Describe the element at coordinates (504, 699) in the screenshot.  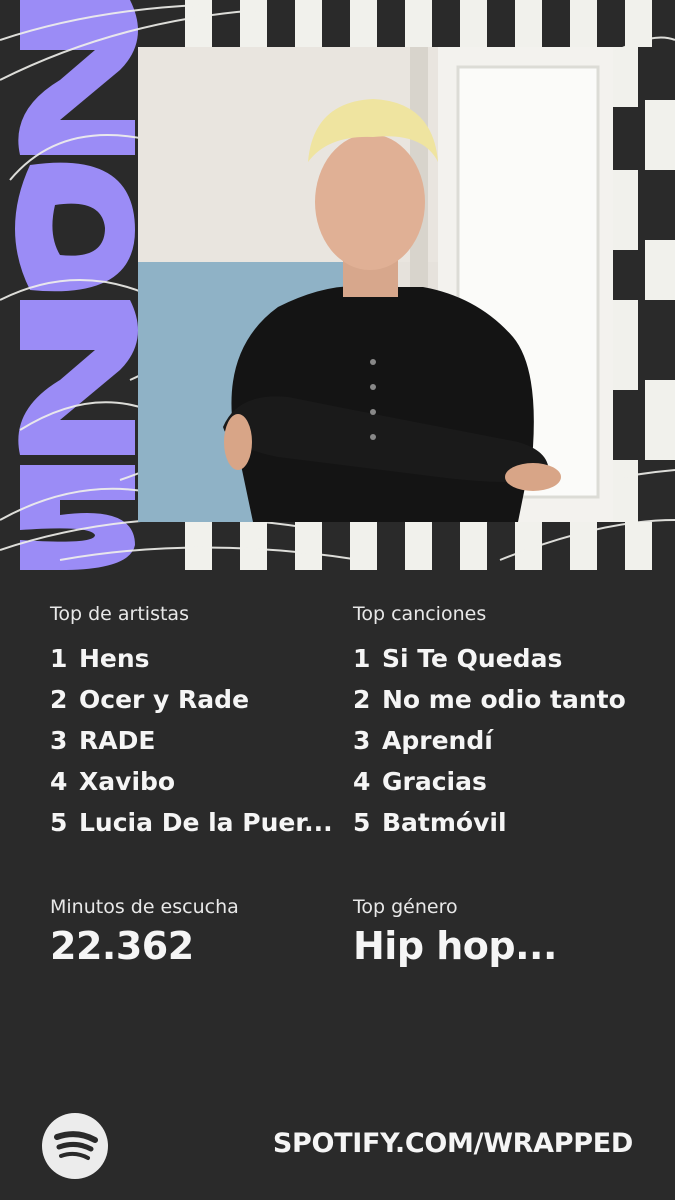
I see `song-name: No me odio tanto` at that location.